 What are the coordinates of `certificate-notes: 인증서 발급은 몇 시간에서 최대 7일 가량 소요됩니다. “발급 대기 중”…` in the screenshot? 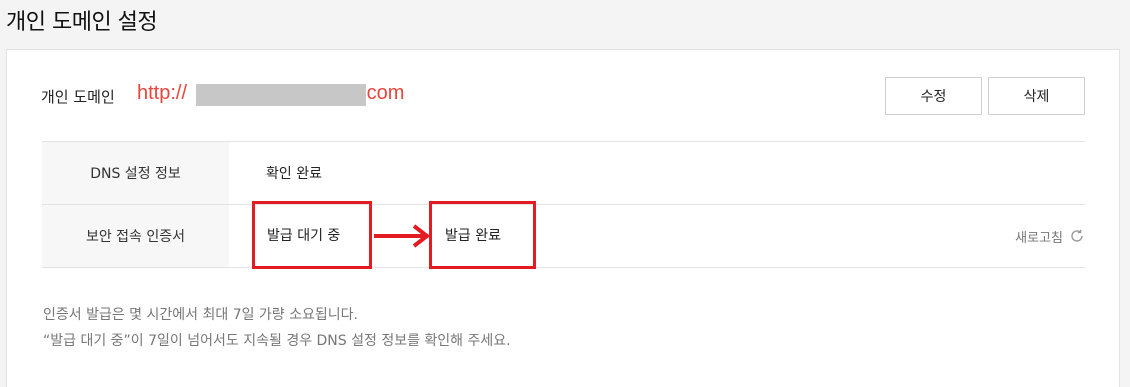 It's located at (277, 328).